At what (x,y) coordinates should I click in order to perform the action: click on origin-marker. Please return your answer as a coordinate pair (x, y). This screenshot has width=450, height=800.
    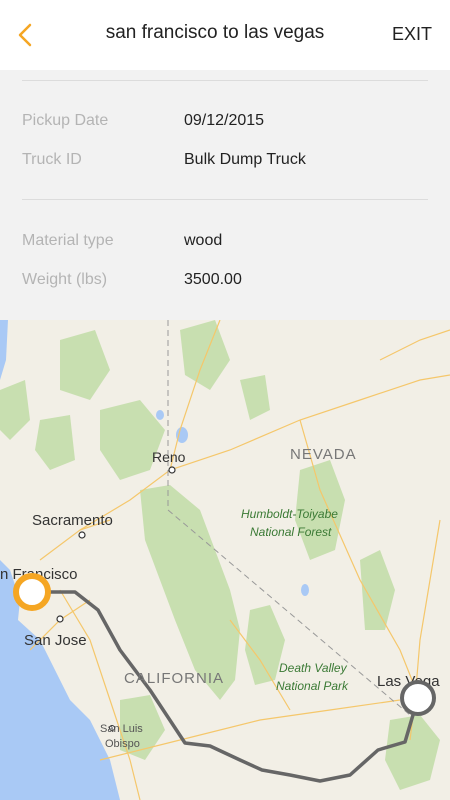
    Looking at the image, I should click on (32, 592).